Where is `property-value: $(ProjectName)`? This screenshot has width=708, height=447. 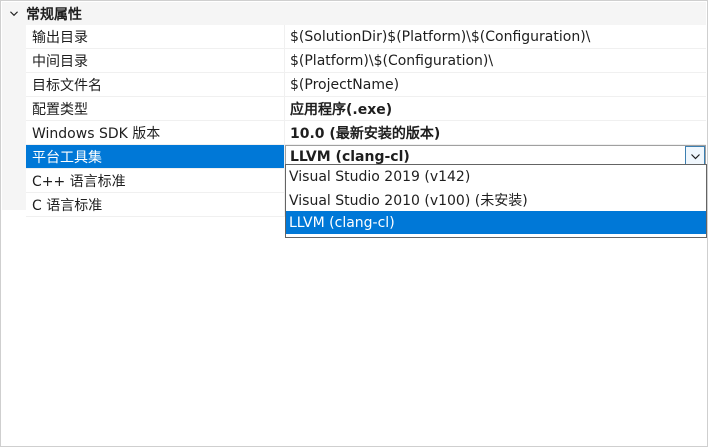
property-value: $(ProjectName) is located at coordinates (495, 84).